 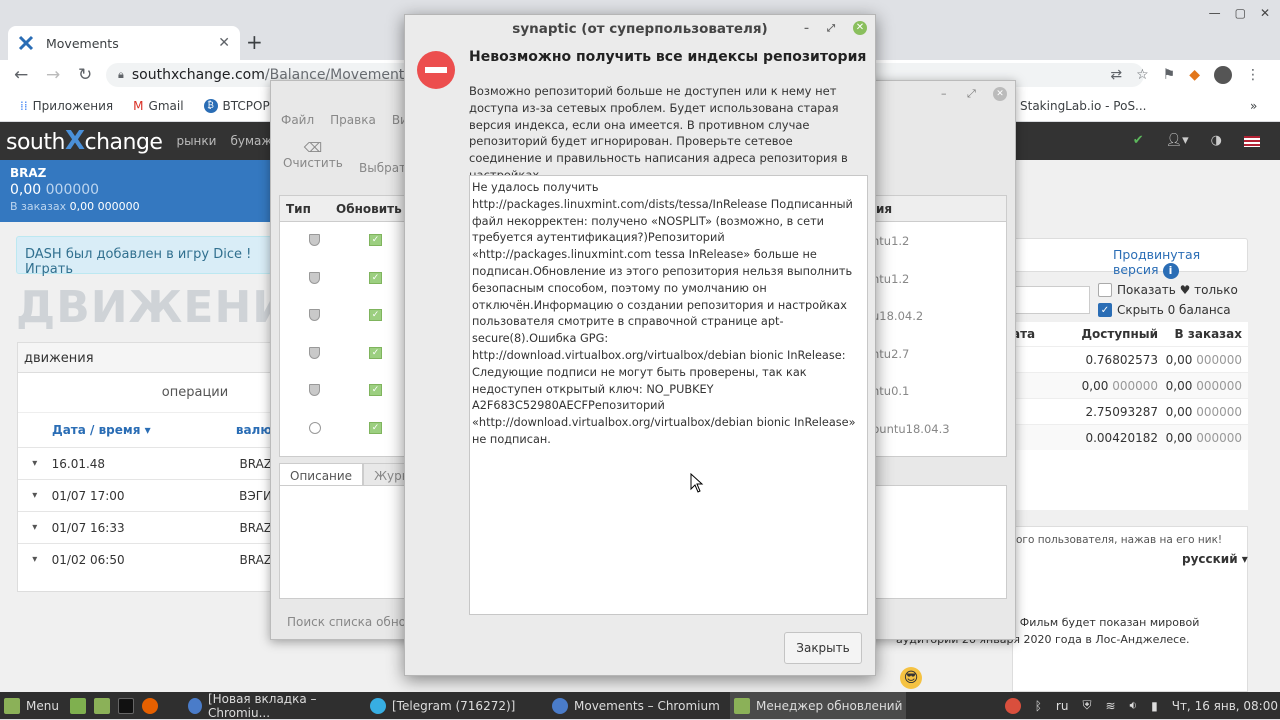 What do you see at coordinates (1130, 258) in the screenshot?
I see `advanced-version-link: Продвинутая версия i` at bounding box center [1130, 258].